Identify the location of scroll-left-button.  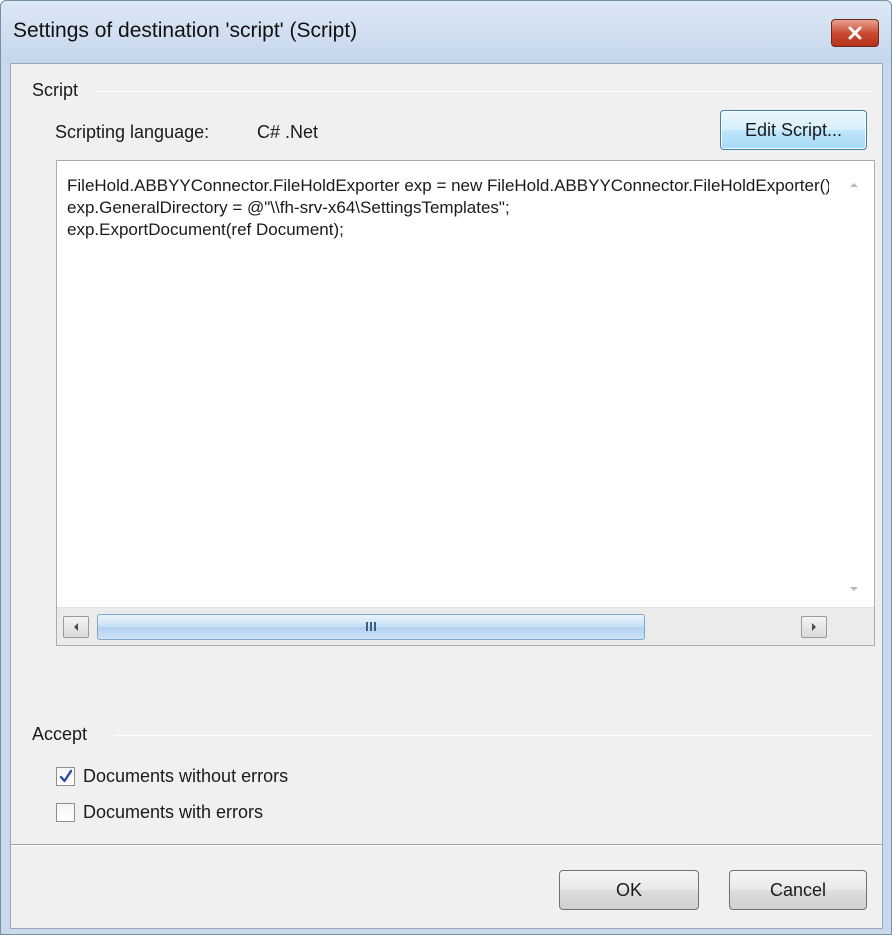
(76, 627).